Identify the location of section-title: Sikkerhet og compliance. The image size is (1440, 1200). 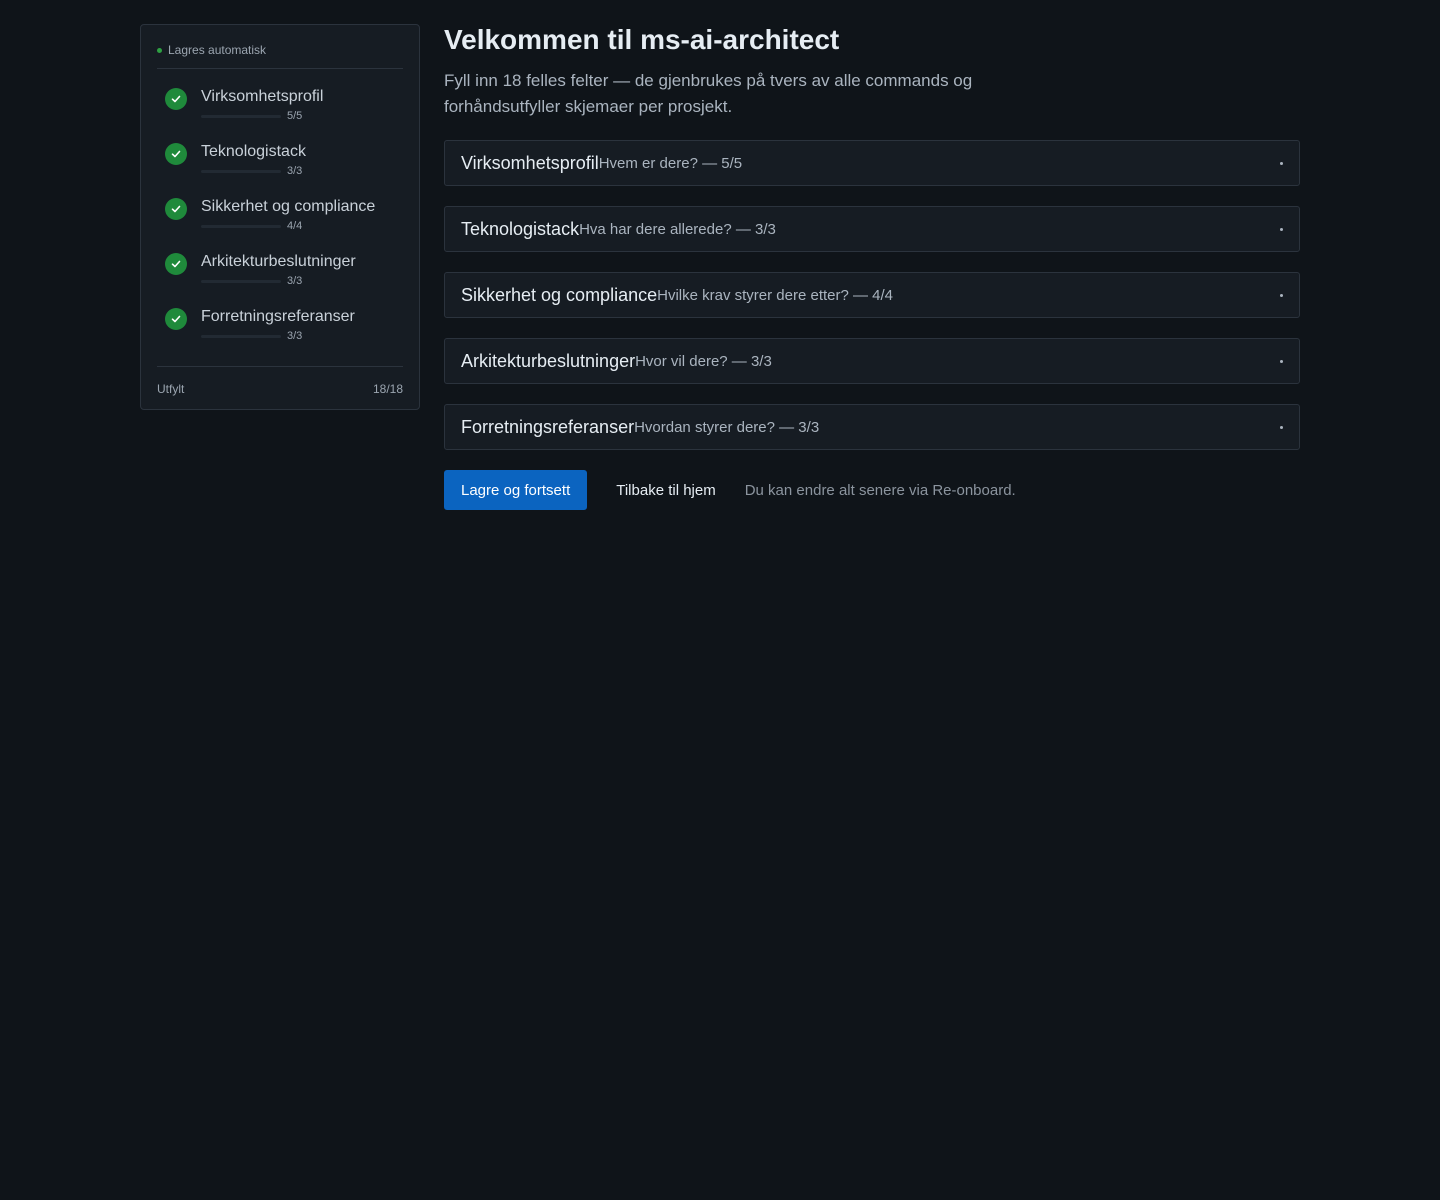
(559, 294).